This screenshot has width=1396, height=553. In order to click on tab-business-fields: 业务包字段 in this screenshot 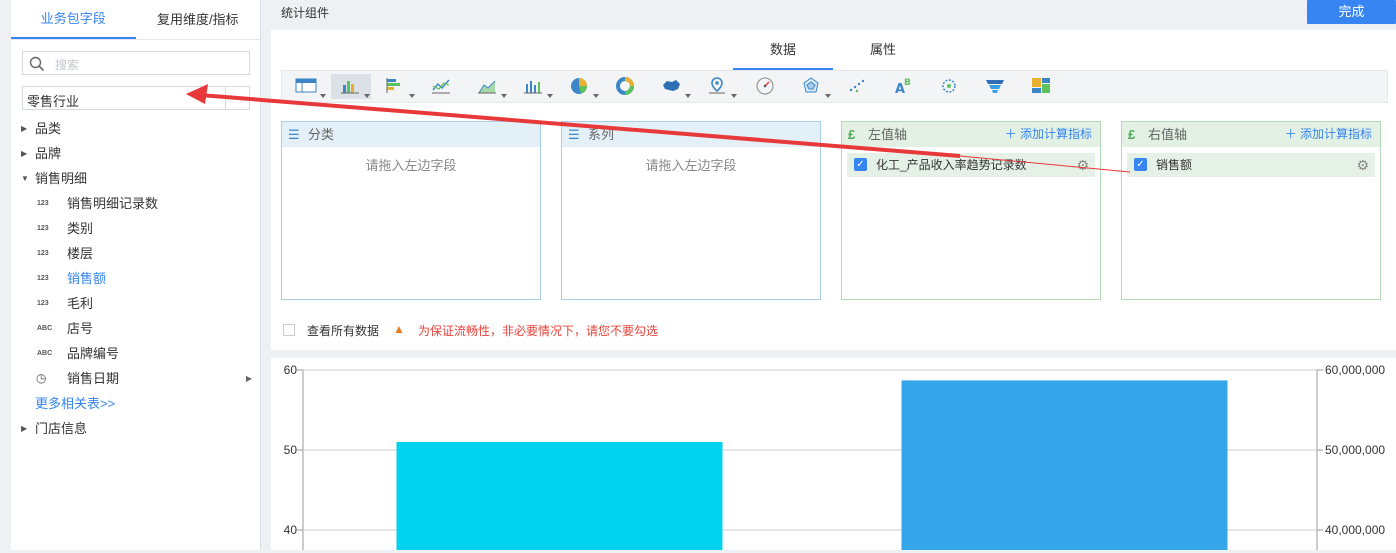, I will do `click(73, 19)`.